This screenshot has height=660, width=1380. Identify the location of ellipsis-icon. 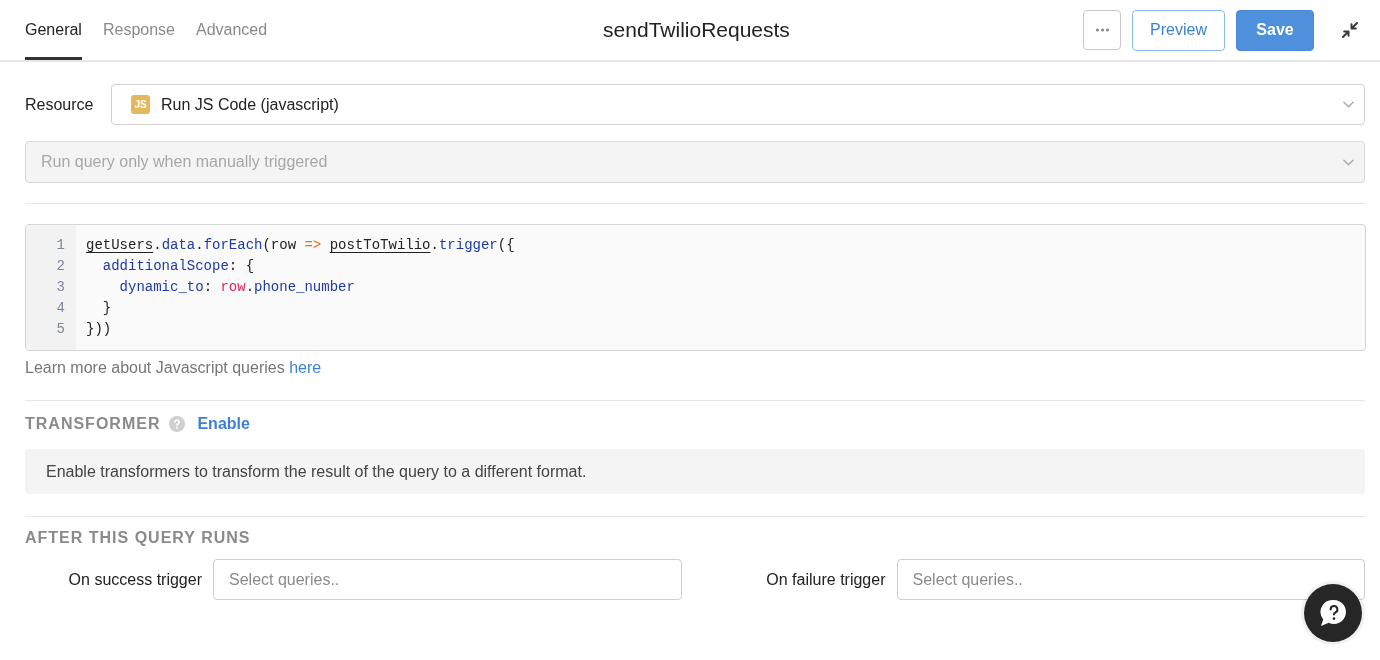
(1102, 30).